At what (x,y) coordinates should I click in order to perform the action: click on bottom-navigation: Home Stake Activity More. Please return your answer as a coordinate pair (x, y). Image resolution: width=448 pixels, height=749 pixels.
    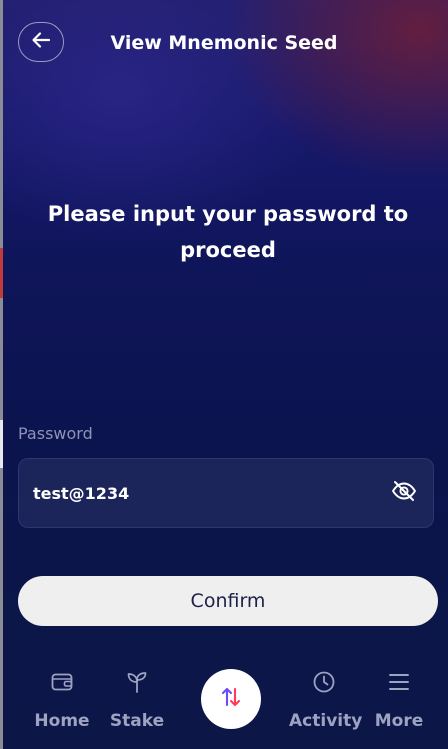
    Looking at the image, I should click on (224, 699).